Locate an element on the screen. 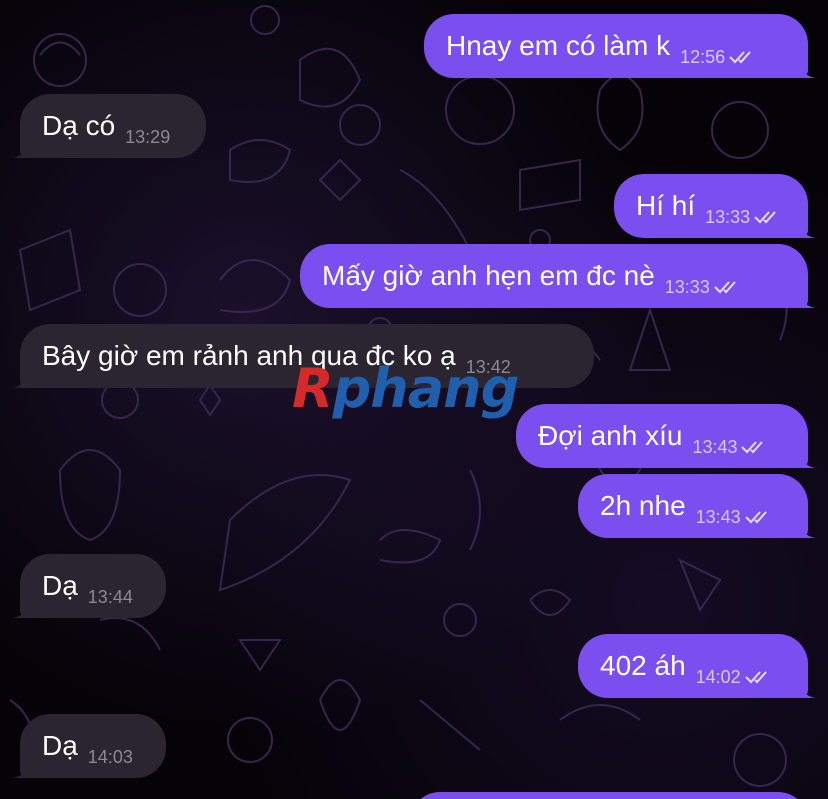 This screenshot has width=828, height=799. message-text: Hí hí is located at coordinates (666, 205).